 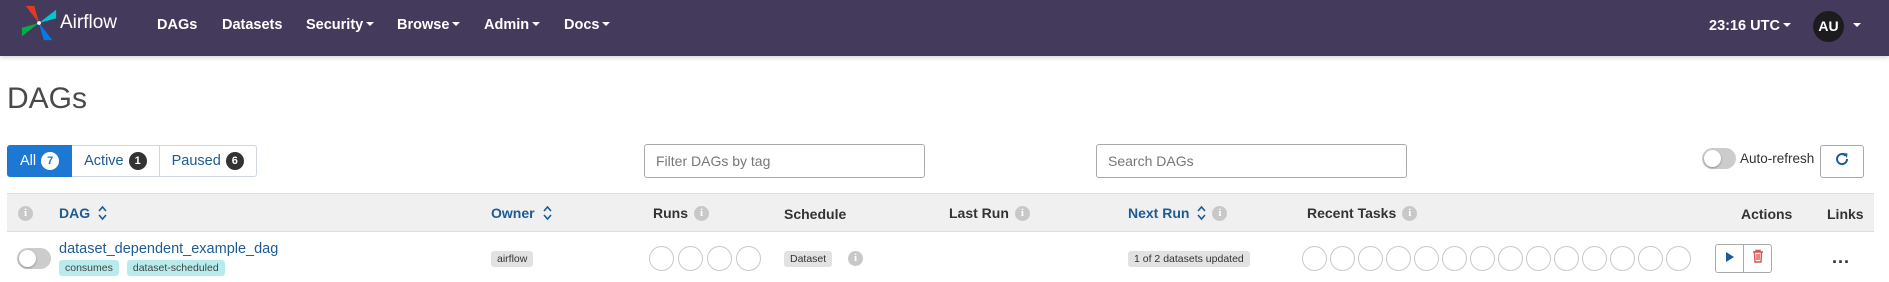 I want to click on nav-datasets: Datasets, so click(x=252, y=25).